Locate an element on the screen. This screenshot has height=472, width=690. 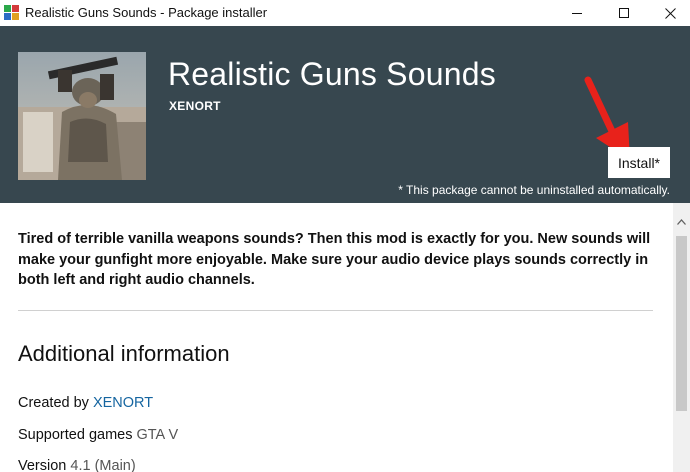
scroll-thumb is located at coordinates (681, 323).